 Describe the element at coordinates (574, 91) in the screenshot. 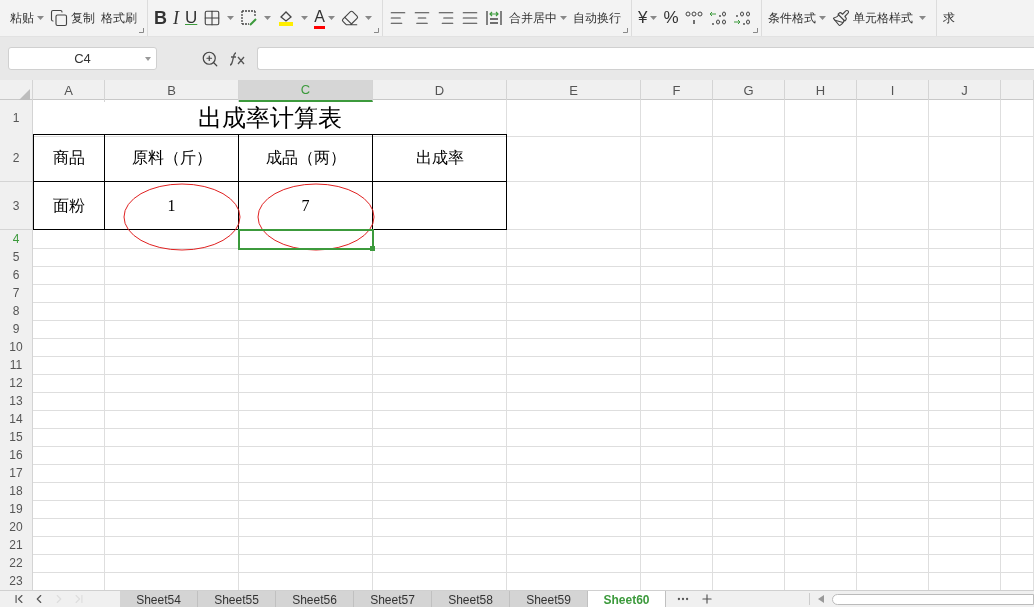

I see `column-header: E` at that location.